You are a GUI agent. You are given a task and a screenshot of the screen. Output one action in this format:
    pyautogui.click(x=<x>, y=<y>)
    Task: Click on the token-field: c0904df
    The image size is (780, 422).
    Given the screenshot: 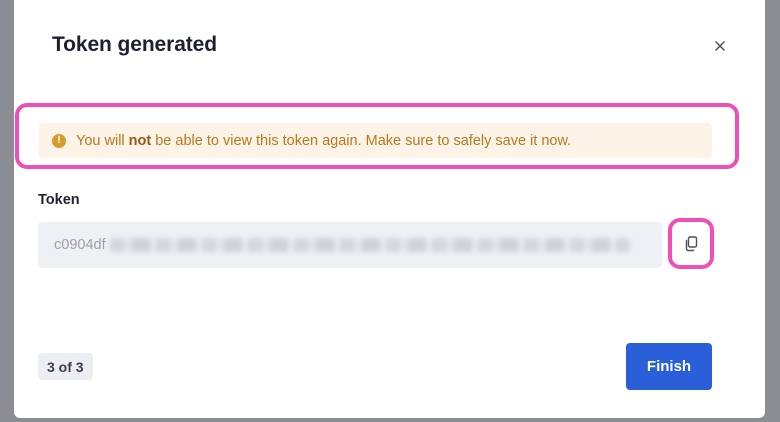 What is the action you would take?
    pyautogui.click(x=350, y=245)
    